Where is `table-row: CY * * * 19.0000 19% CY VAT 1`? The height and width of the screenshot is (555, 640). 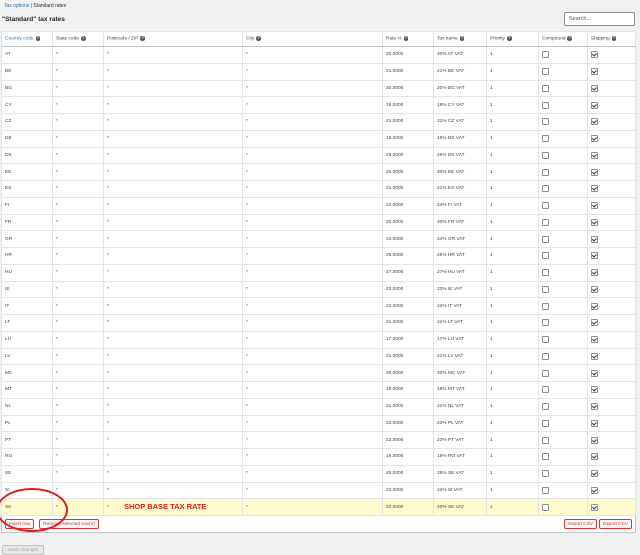
table-row: CY * * * 19.0000 19% CY VAT 1 is located at coordinates (318, 105).